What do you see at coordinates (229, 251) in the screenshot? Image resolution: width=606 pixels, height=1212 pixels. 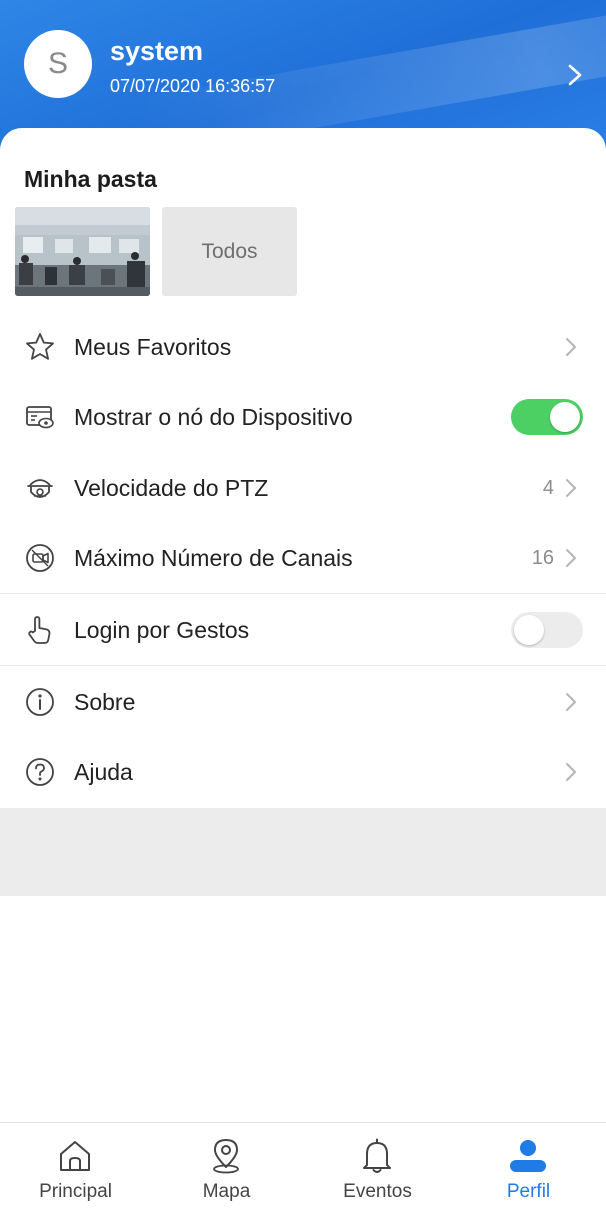 I see `folder-all-button: Todos` at bounding box center [229, 251].